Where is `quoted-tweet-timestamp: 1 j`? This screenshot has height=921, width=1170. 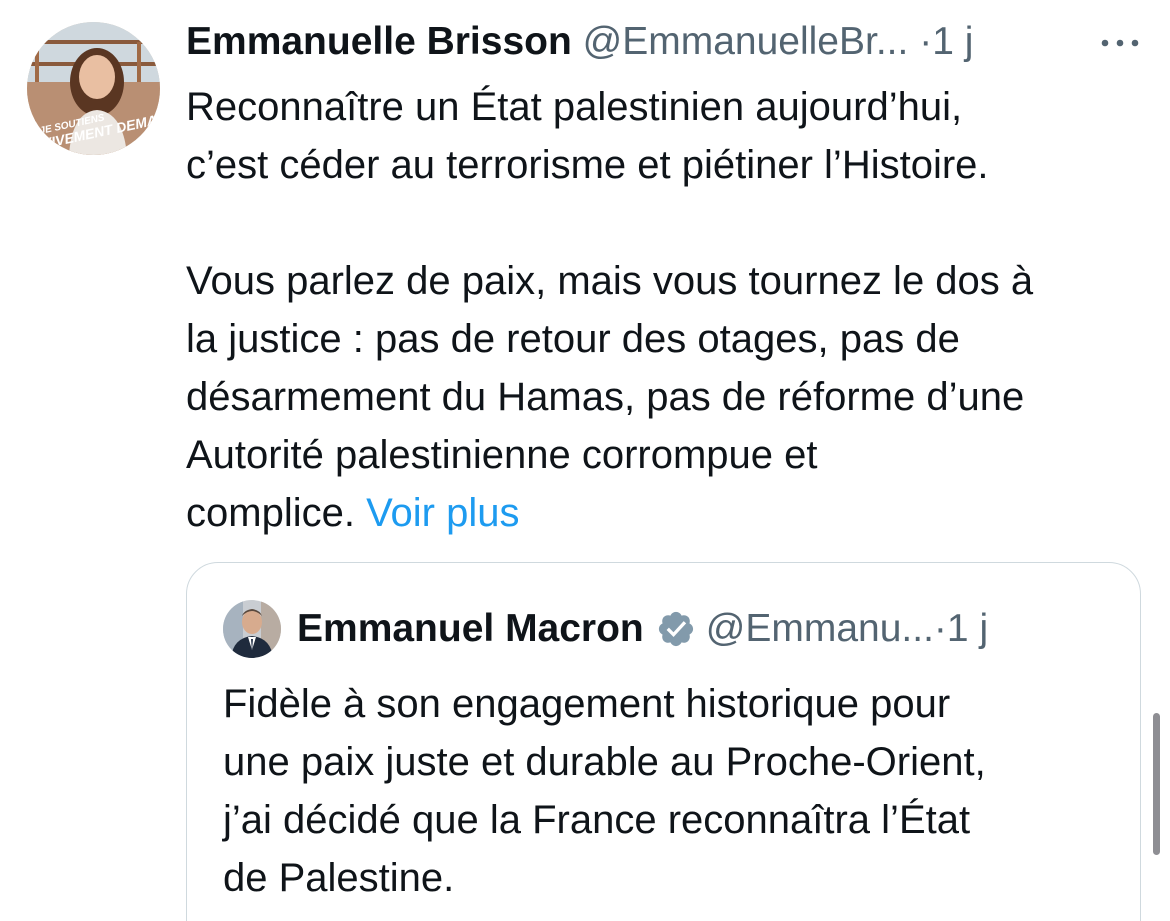 quoted-tweet-timestamp: 1 j is located at coordinates (967, 629).